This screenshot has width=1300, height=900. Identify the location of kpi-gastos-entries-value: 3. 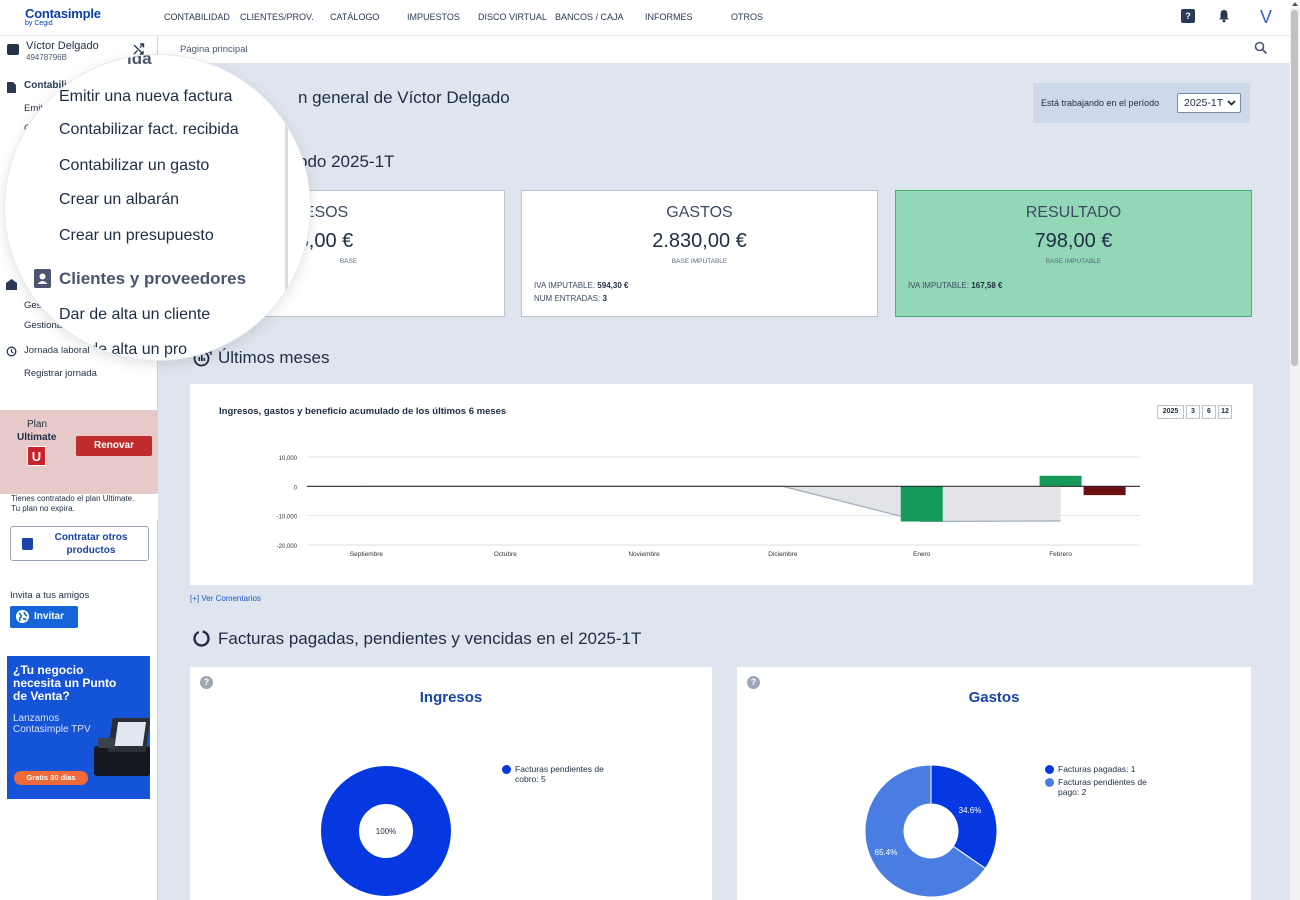
(604, 298).